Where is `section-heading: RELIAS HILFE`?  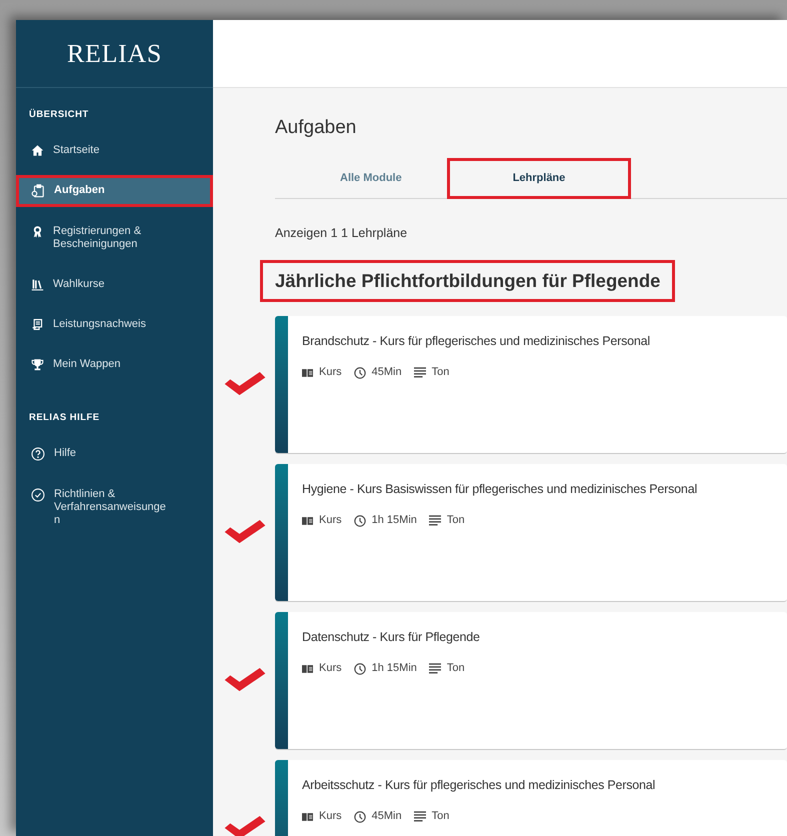 section-heading: RELIAS HILFE is located at coordinates (64, 418).